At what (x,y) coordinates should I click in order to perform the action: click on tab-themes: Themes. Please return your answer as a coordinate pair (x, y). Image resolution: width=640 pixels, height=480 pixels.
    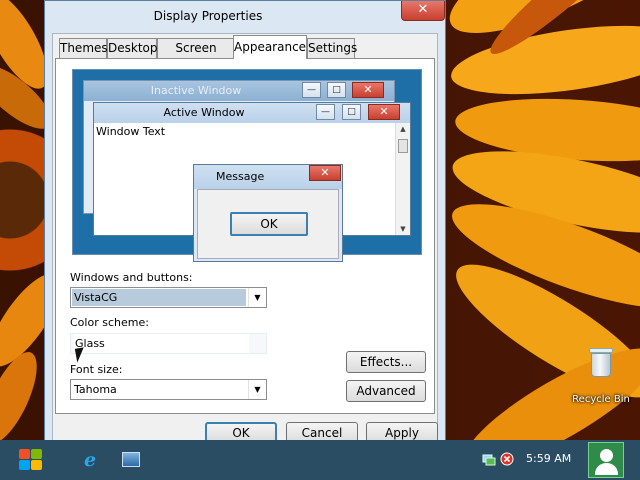
    Looking at the image, I should click on (83, 48).